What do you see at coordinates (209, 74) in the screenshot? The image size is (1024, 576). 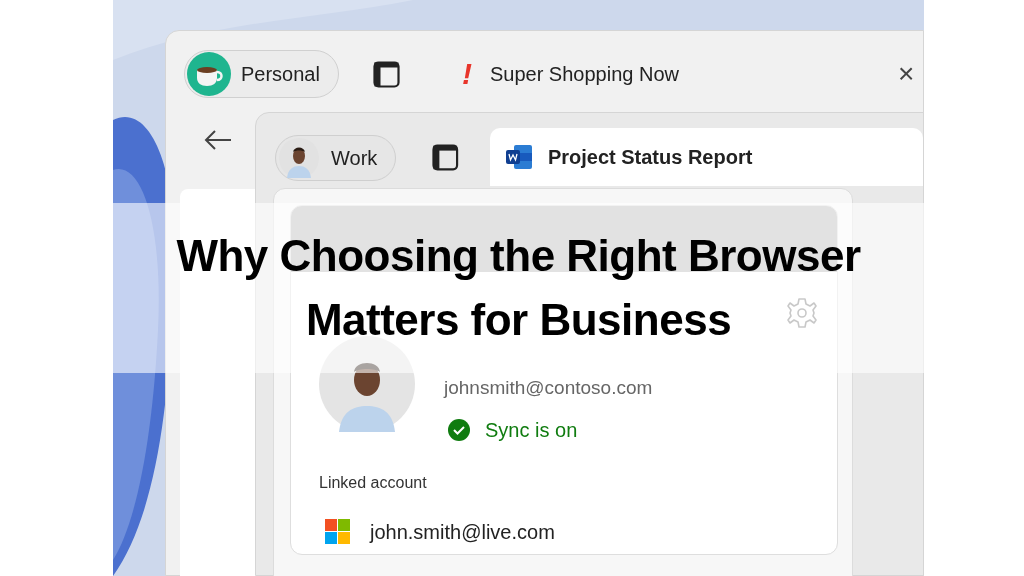 I see `coffee-cup-icon` at bounding box center [209, 74].